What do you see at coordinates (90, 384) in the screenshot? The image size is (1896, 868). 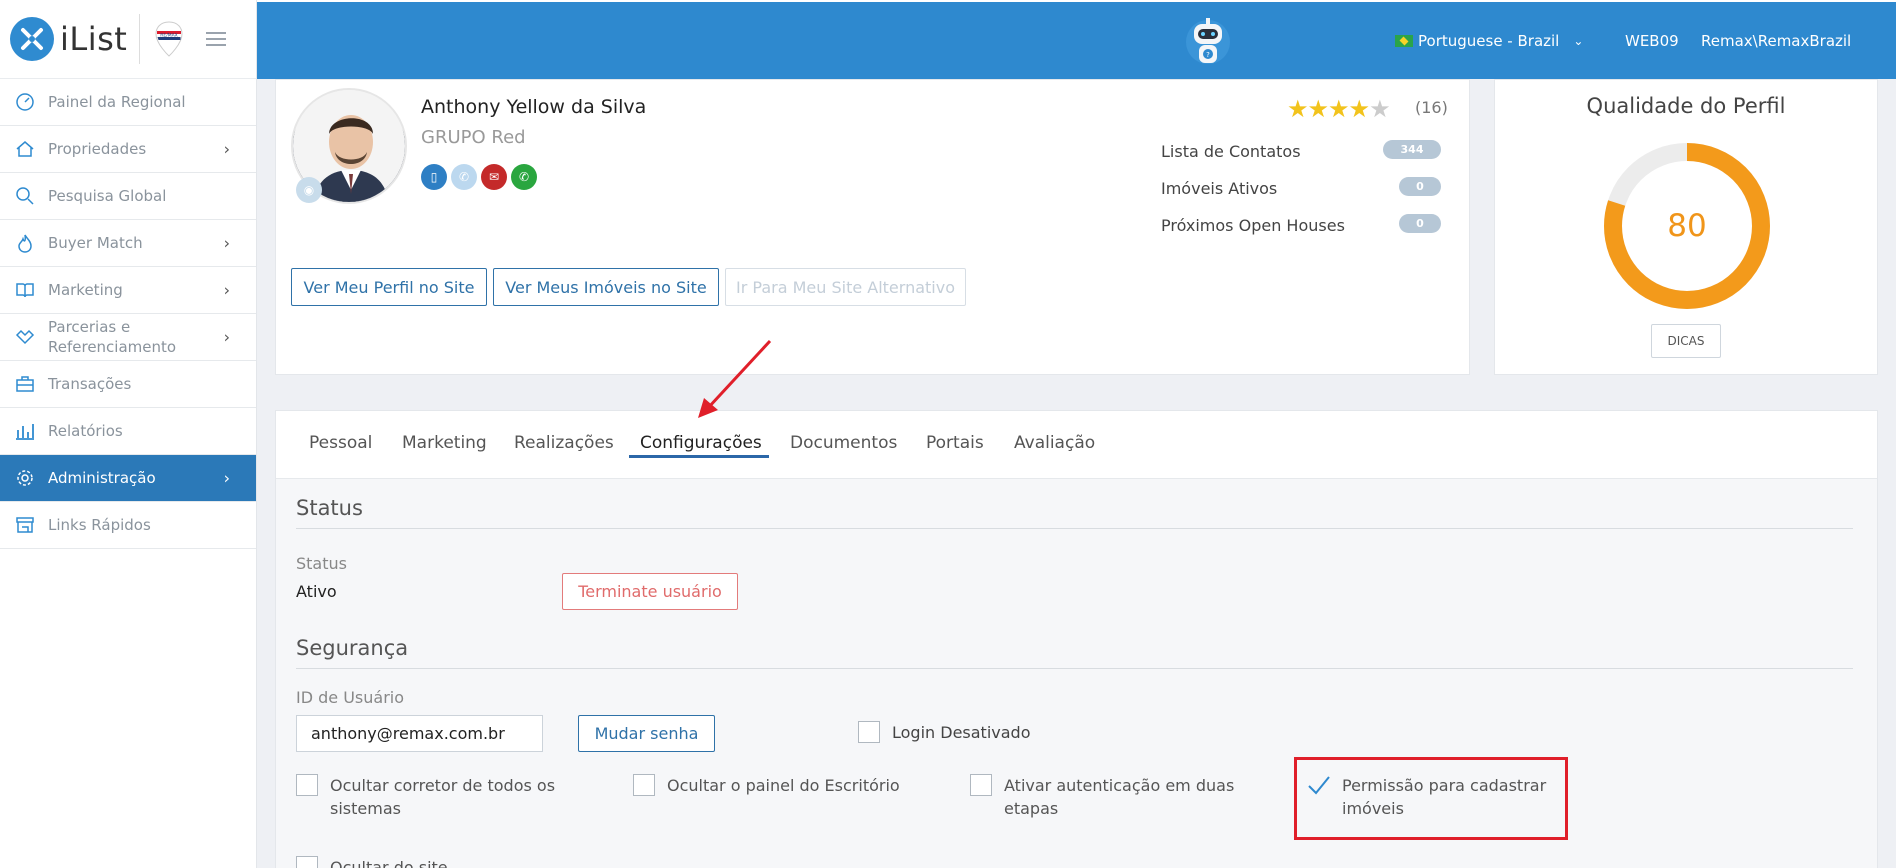 I see `sidebar-item-label: Transações` at bounding box center [90, 384].